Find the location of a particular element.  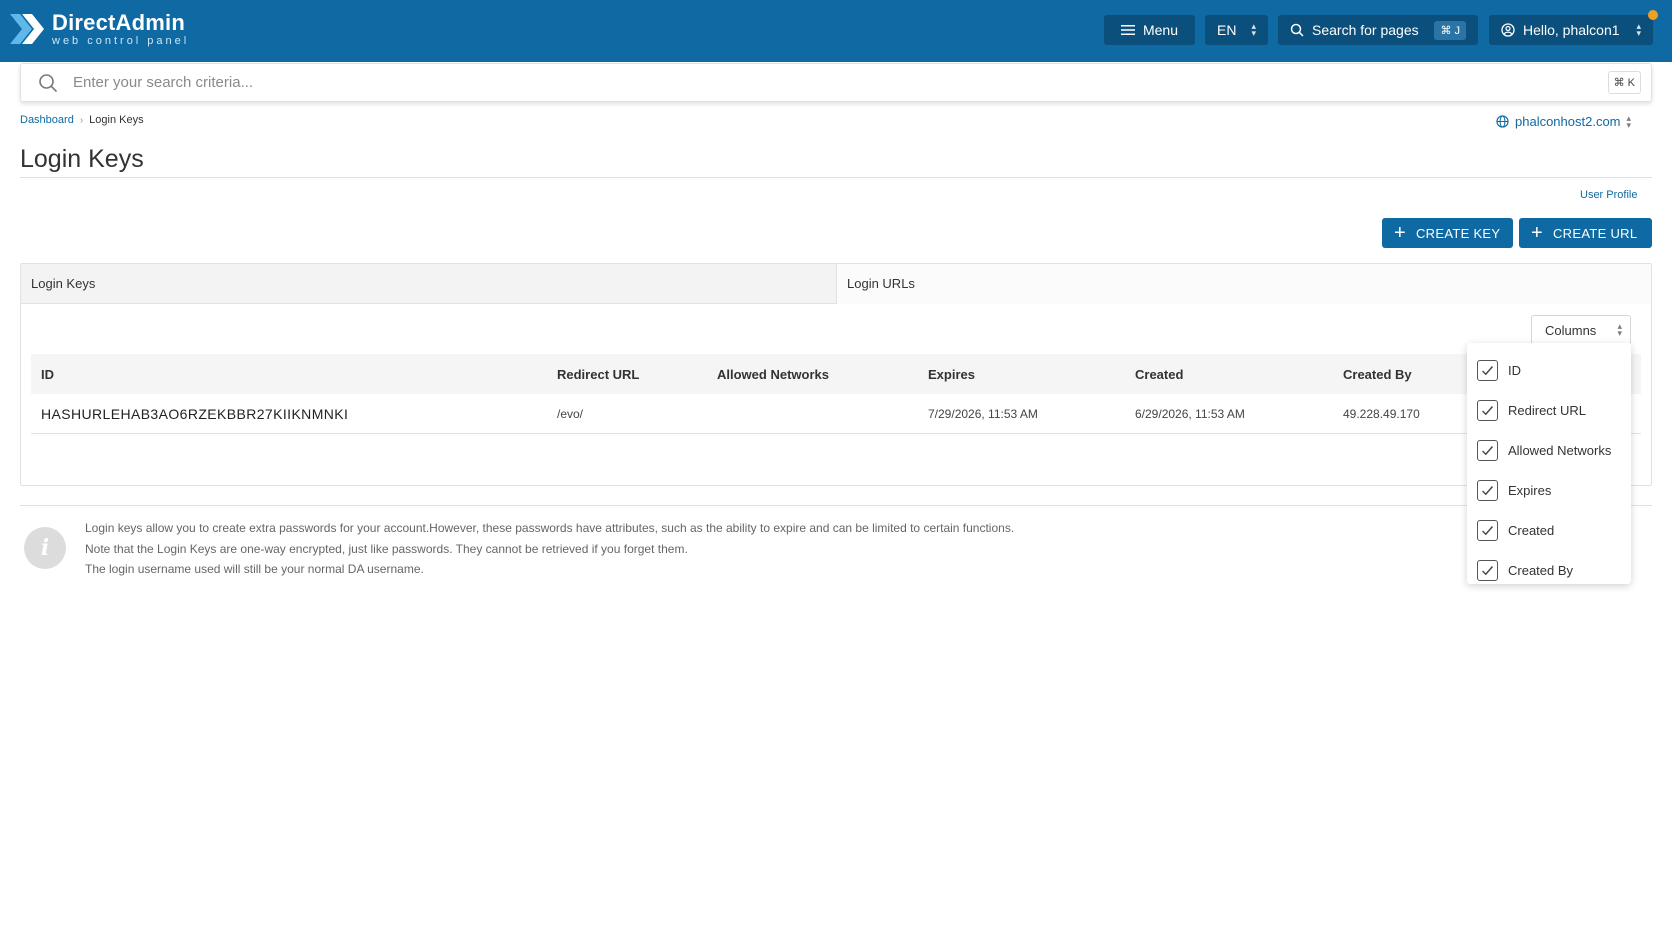

logo-title: DirectAdmin is located at coordinates (118, 22).